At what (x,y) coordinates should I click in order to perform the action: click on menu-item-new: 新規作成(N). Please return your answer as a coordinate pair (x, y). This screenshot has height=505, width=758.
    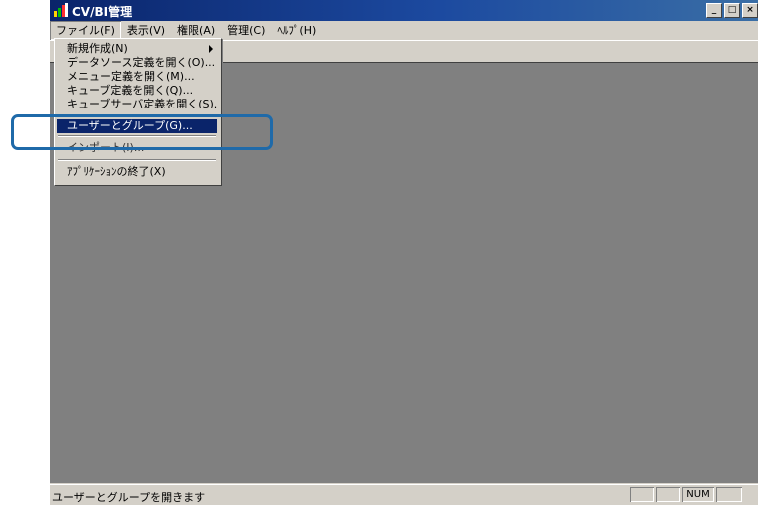
    Looking at the image, I should click on (137, 49).